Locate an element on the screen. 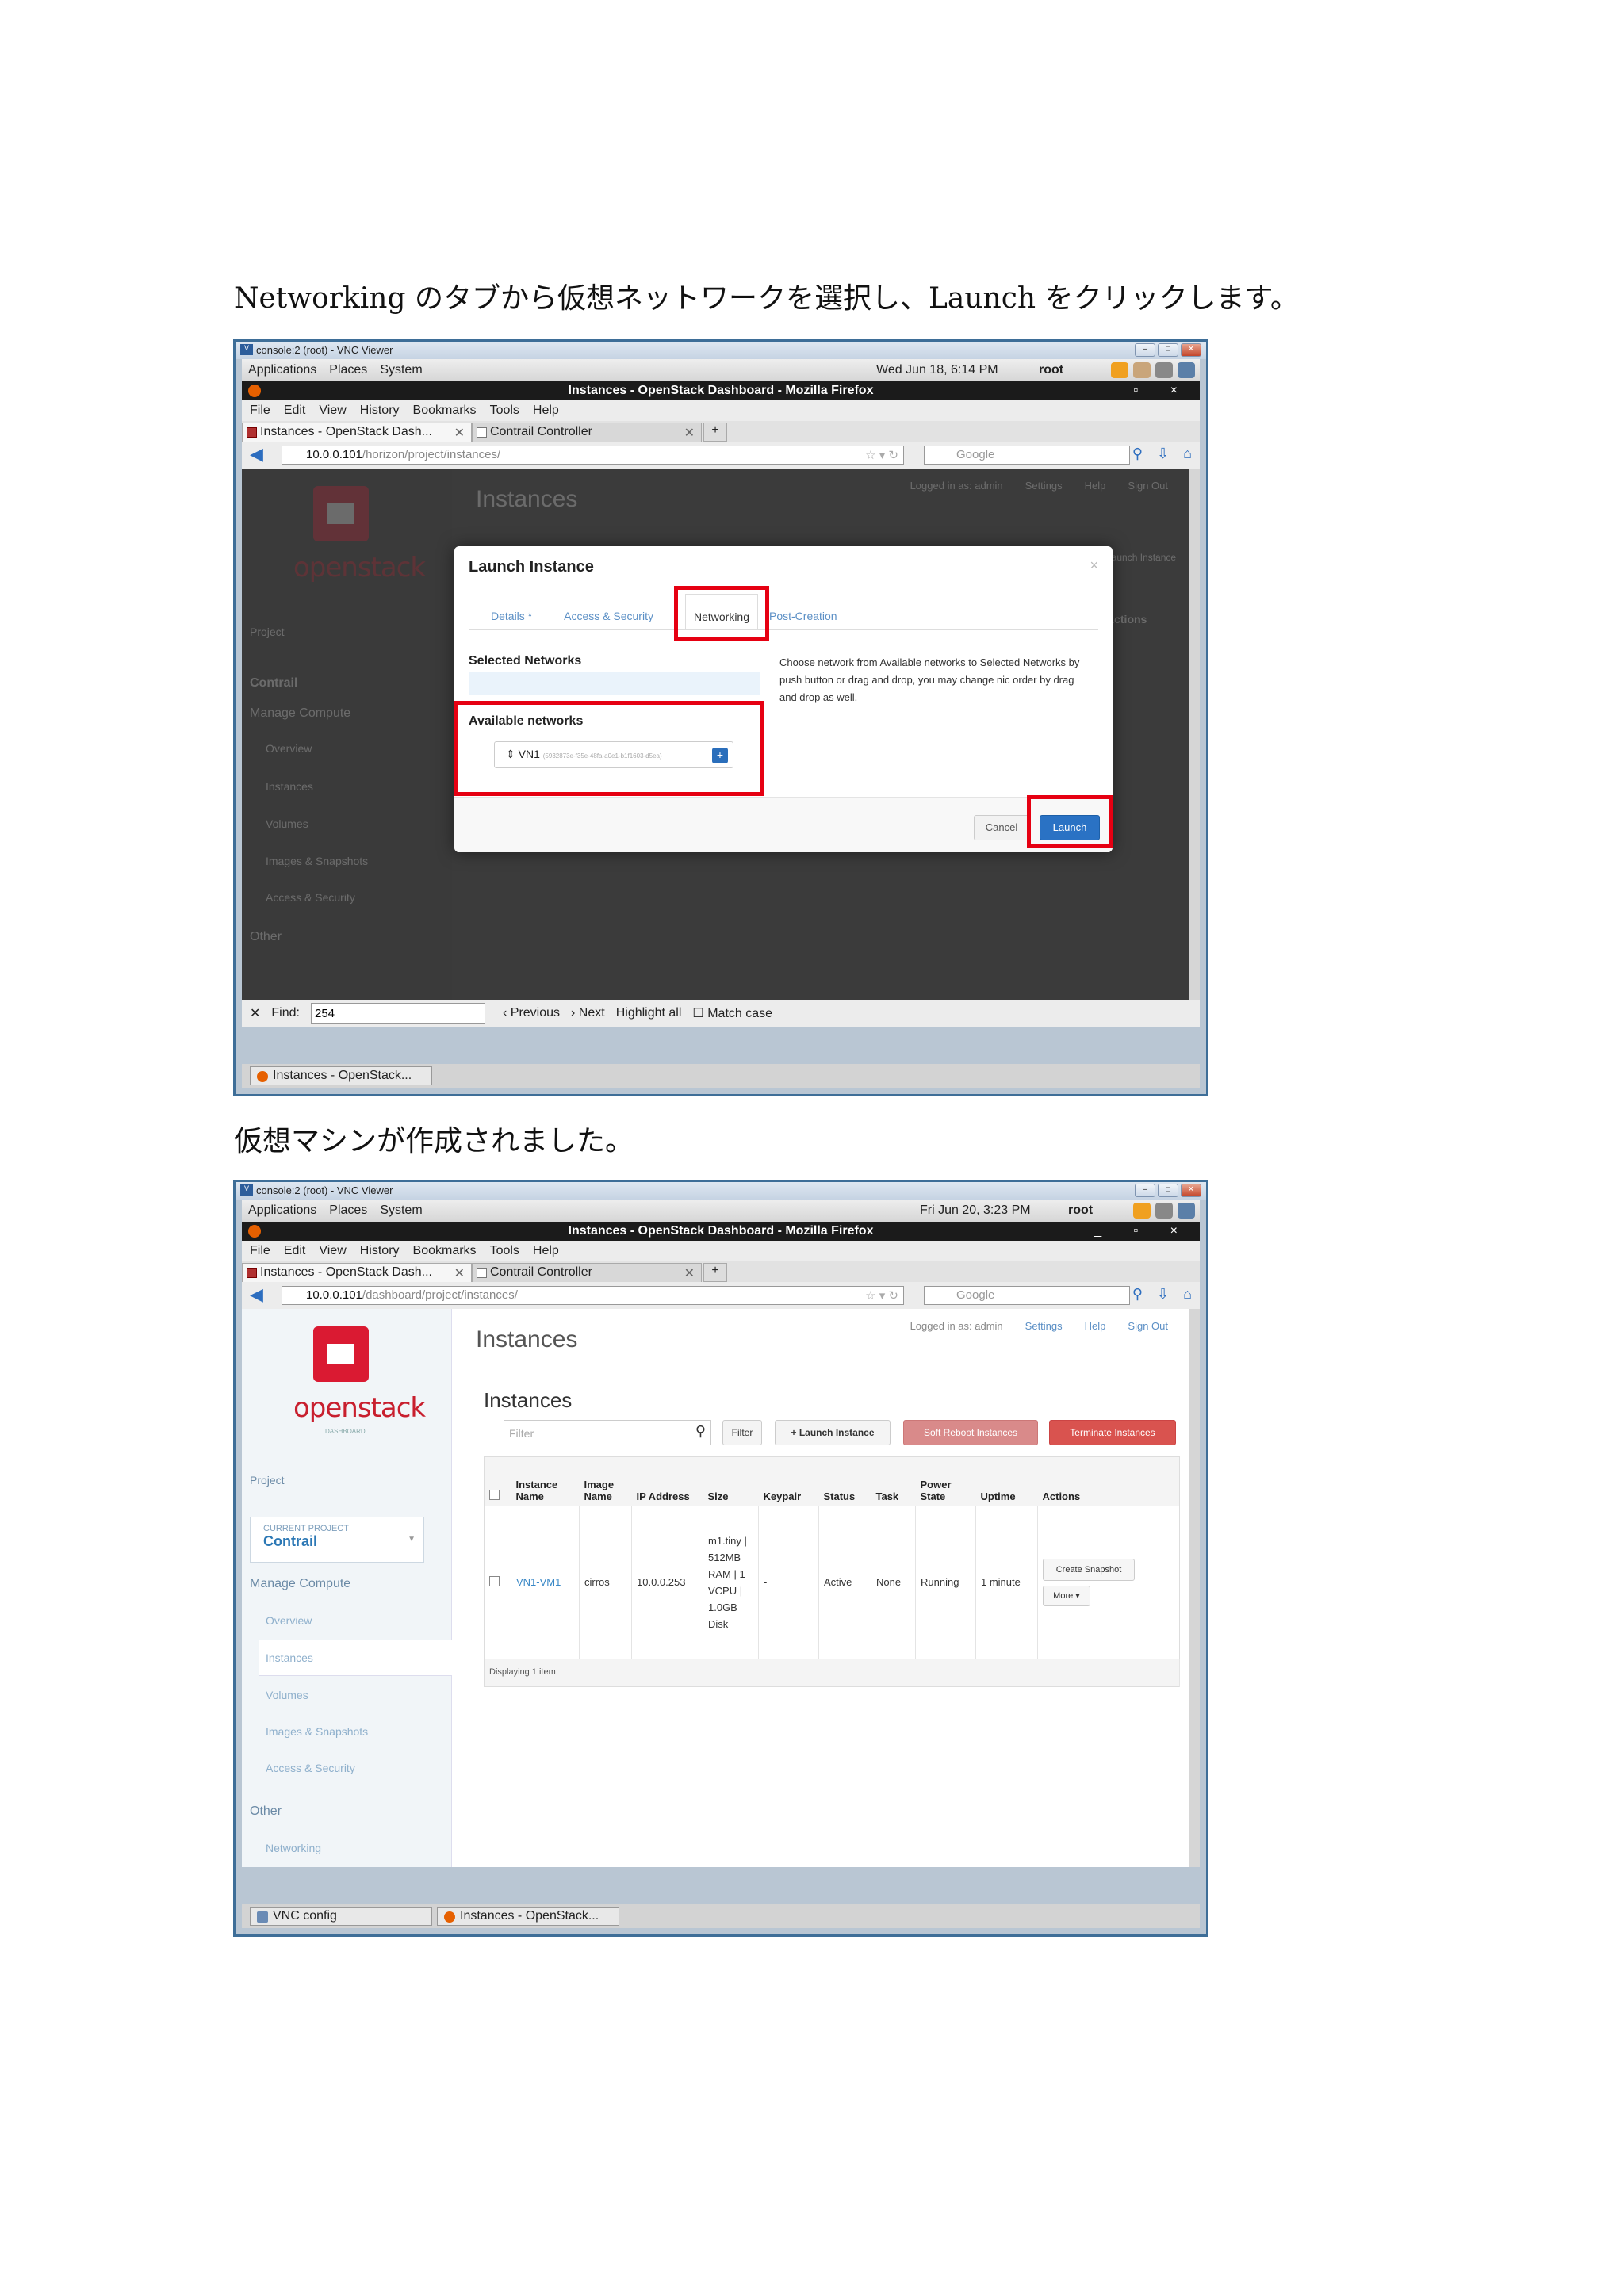 This screenshot has height=2296, width=1624. panel-clock: Fri Jun 20, 3:23 PM is located at coordinates (976, 1210).